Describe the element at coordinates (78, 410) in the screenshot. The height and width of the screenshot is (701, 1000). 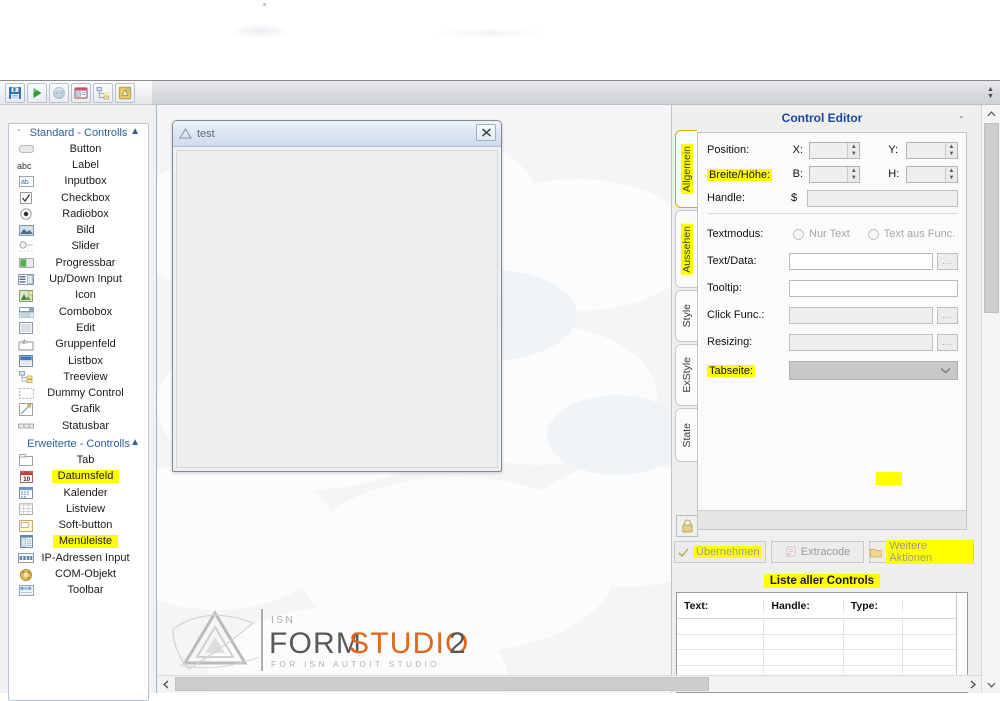
I see `palette-item-grafik: Grafik` at that location.